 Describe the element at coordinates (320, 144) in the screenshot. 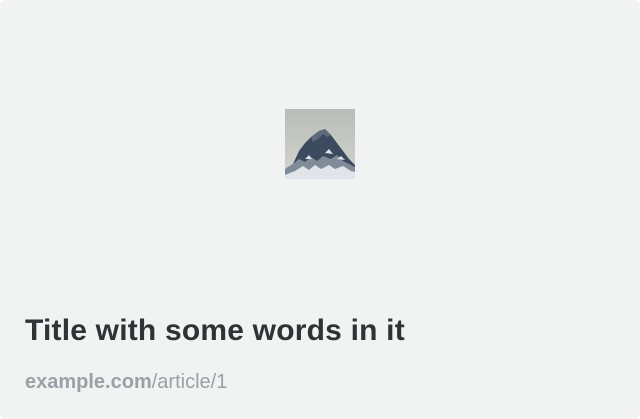

I see `mountain-thumbnail-image` at that location.